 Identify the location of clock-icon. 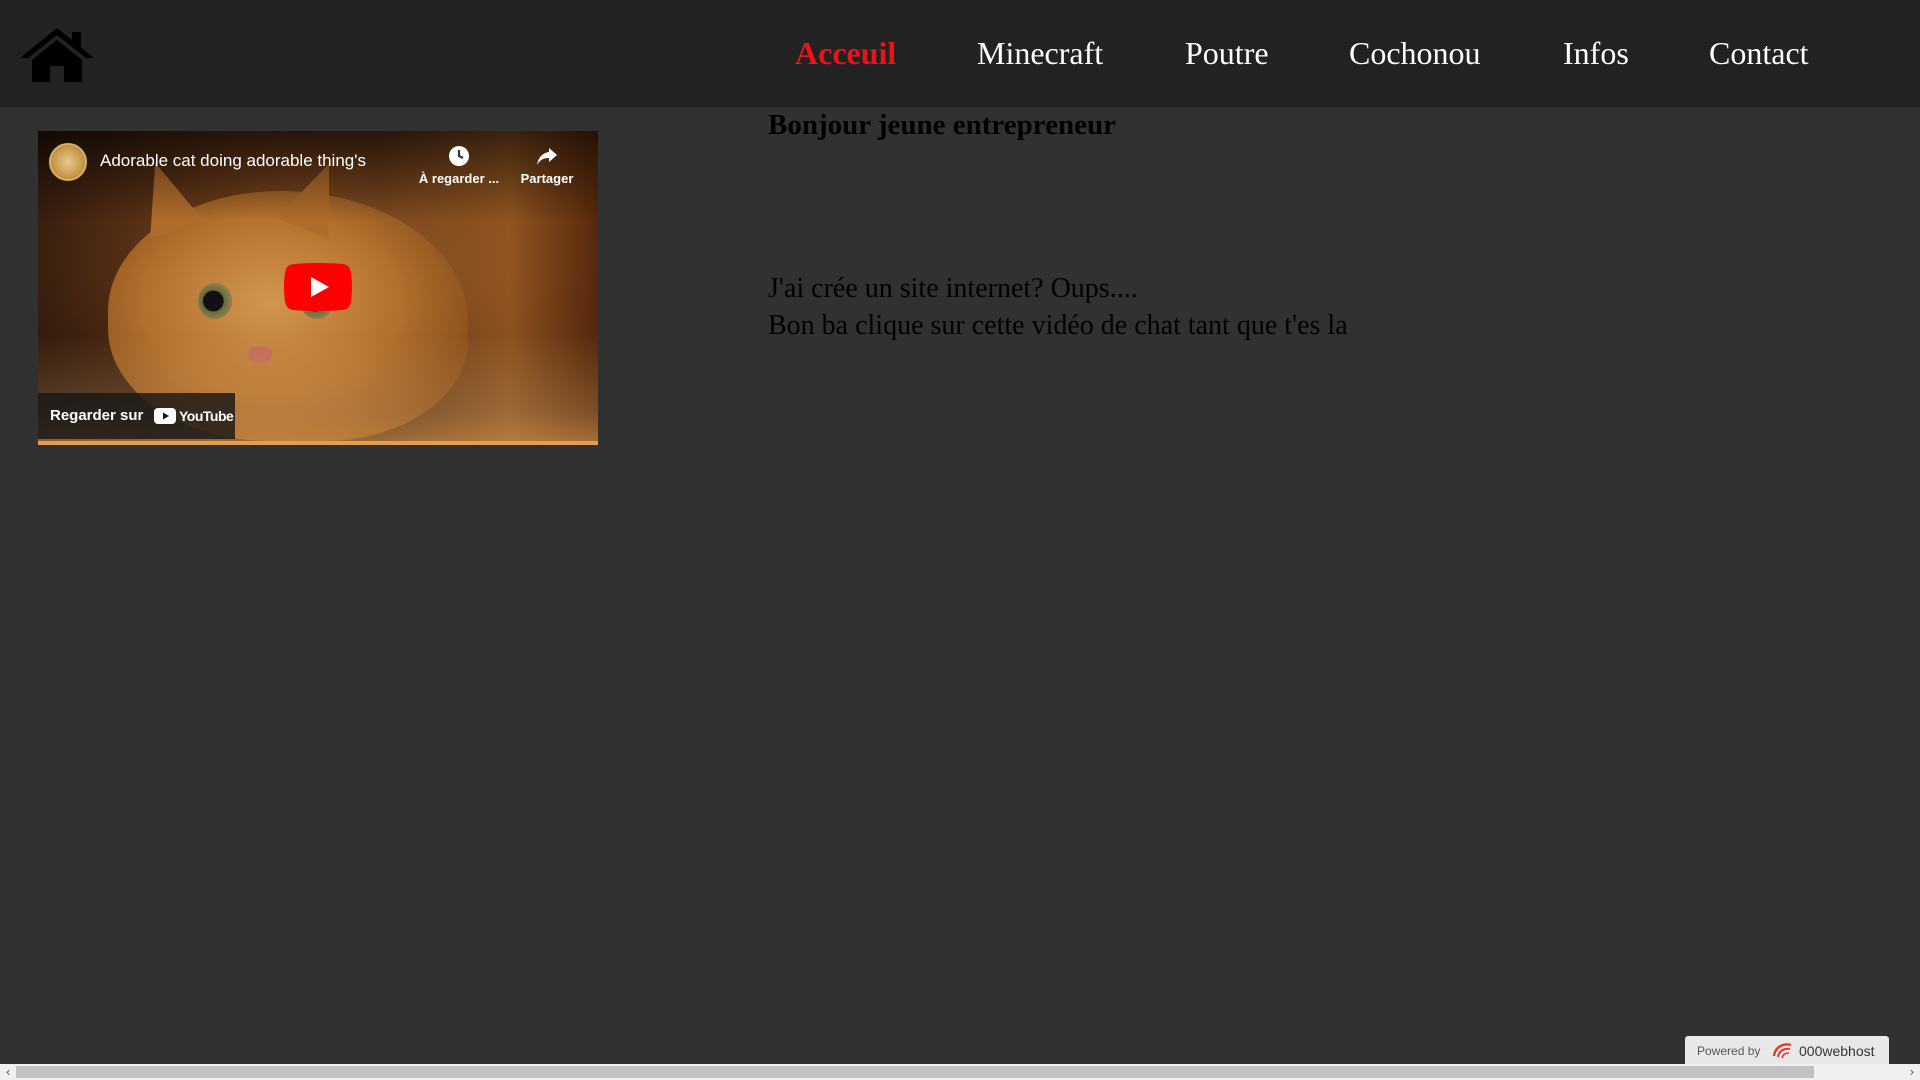
(459, 156).